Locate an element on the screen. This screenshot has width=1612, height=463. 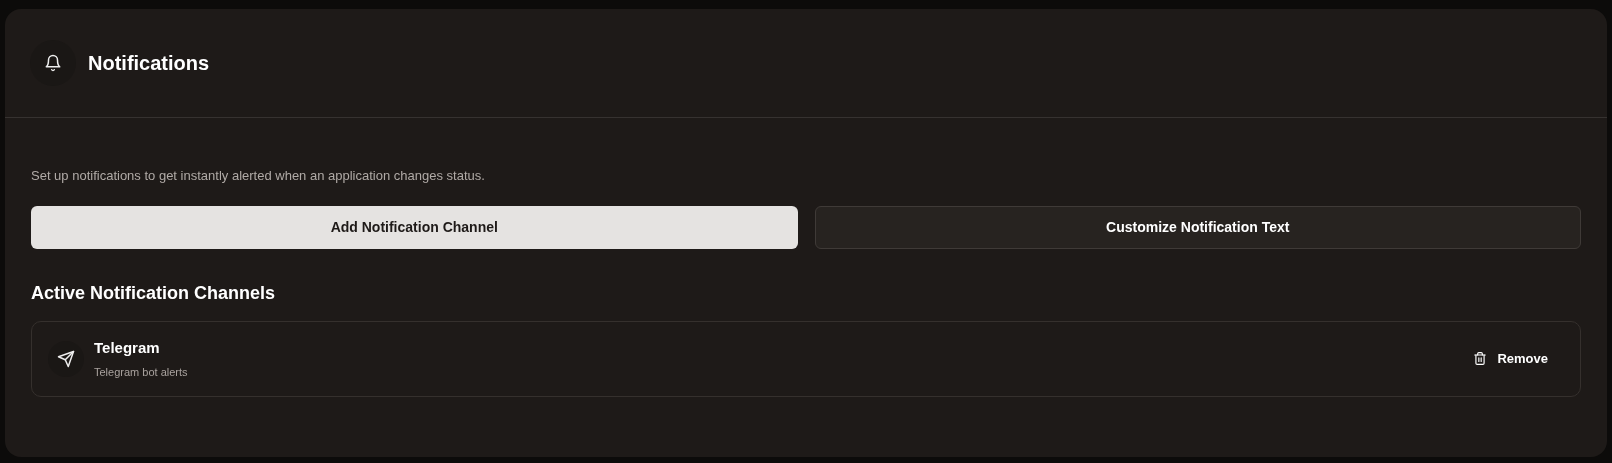
remove-button: Remove is located at coordinates (1510, 358).